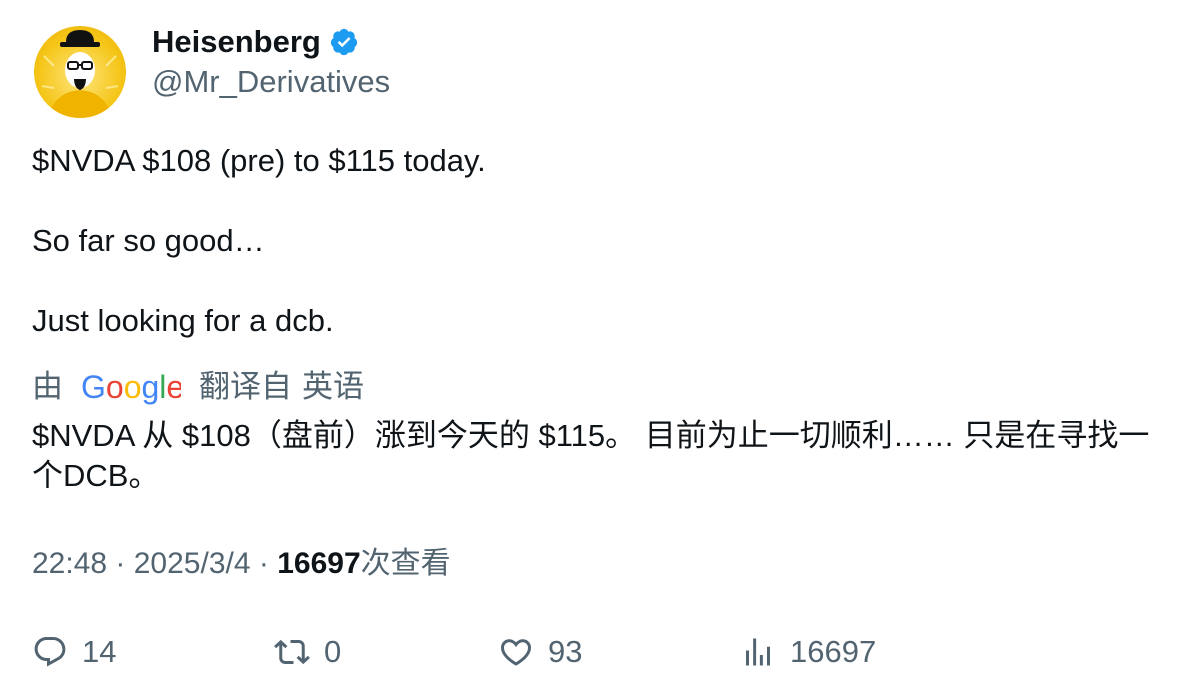  I want to click on reply-button: 14, so click(74, 652).